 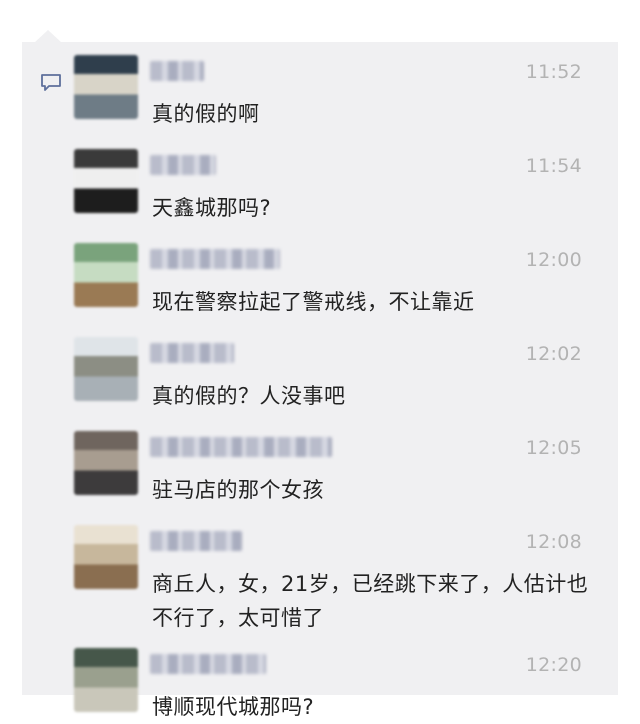 What do you see at coordinates (553, 354) in the screenshot?
I see `comment-time: 12:02` at bounding box center [553, 354].